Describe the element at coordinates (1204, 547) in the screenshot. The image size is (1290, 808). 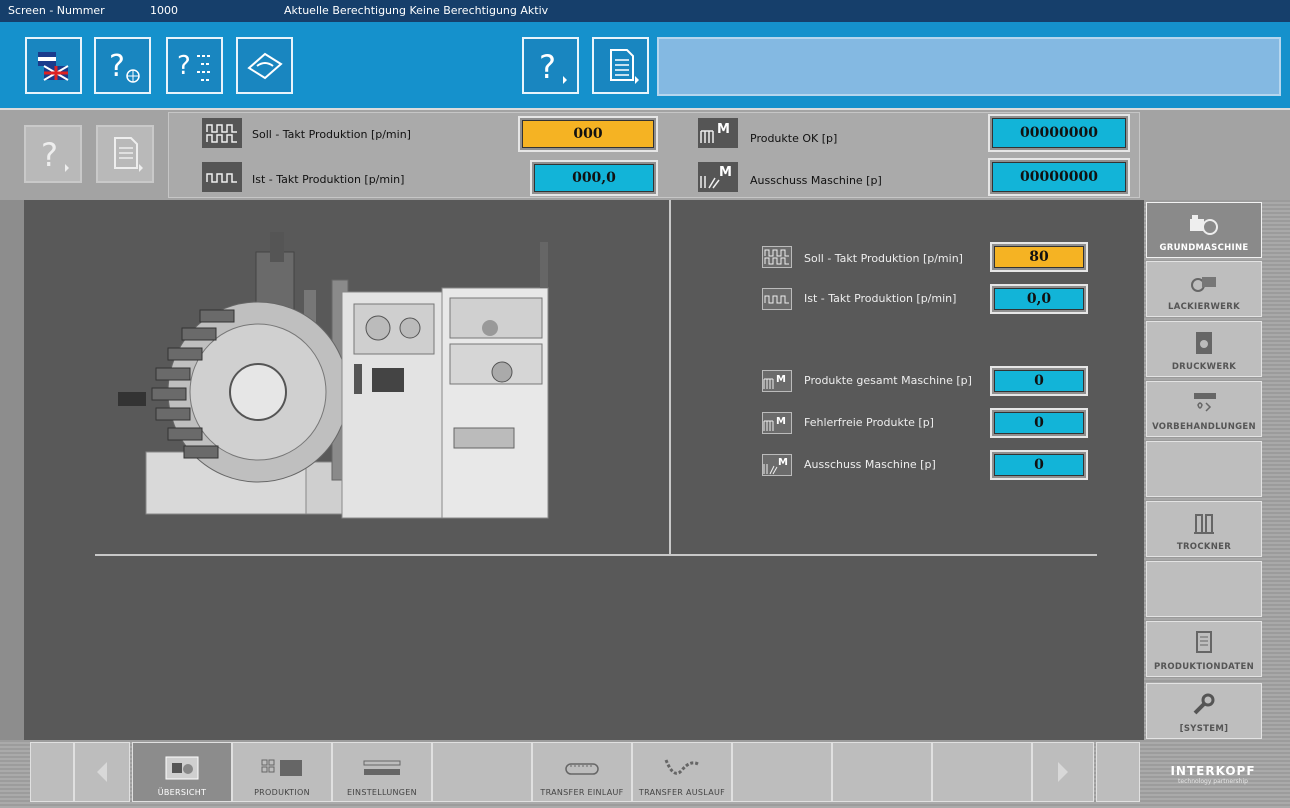
I see `sidenav-label: TROCKNER` at that location.